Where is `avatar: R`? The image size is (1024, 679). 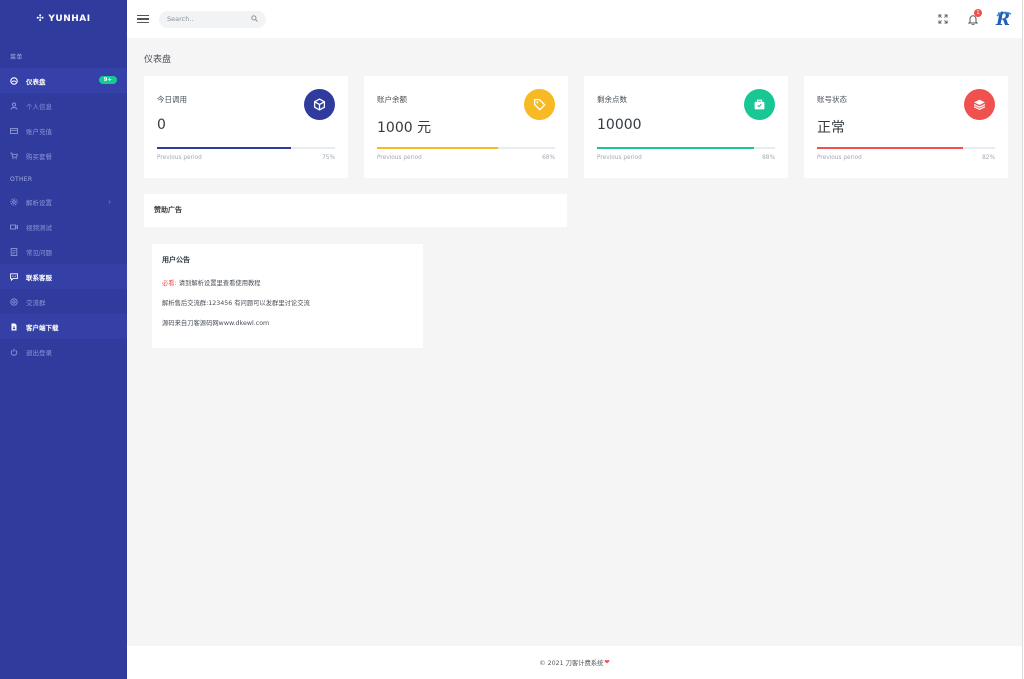 avatar: R is located at coordinates (1004, 19).